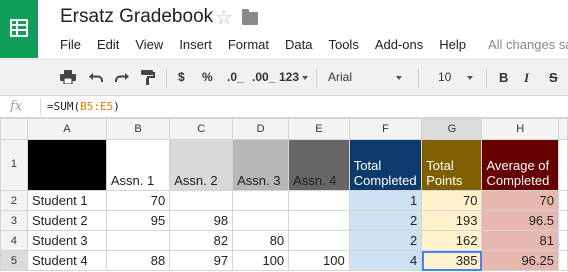 The height and width of the screenshot is (272, 568). I want to click on header-cell-b: Assn. 1, so click(138, 165).